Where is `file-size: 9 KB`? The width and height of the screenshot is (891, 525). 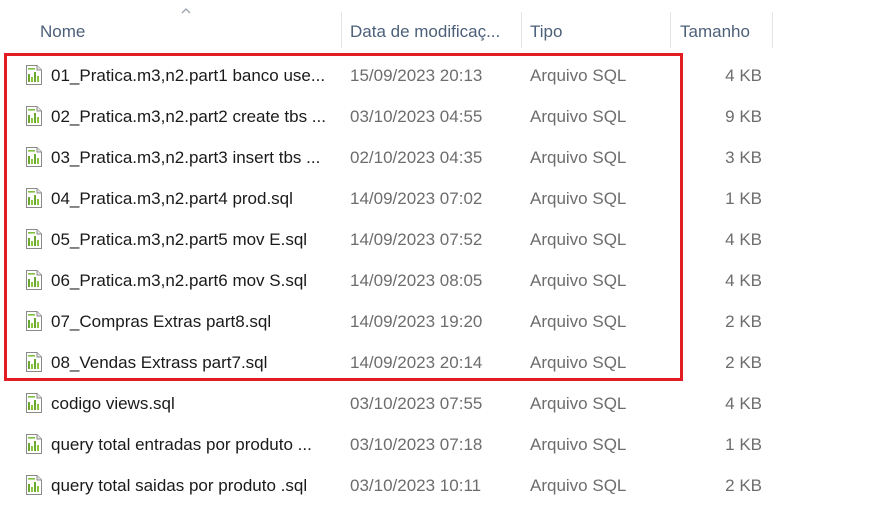 file-size: 9 KB is located at coordinates (743, 116).